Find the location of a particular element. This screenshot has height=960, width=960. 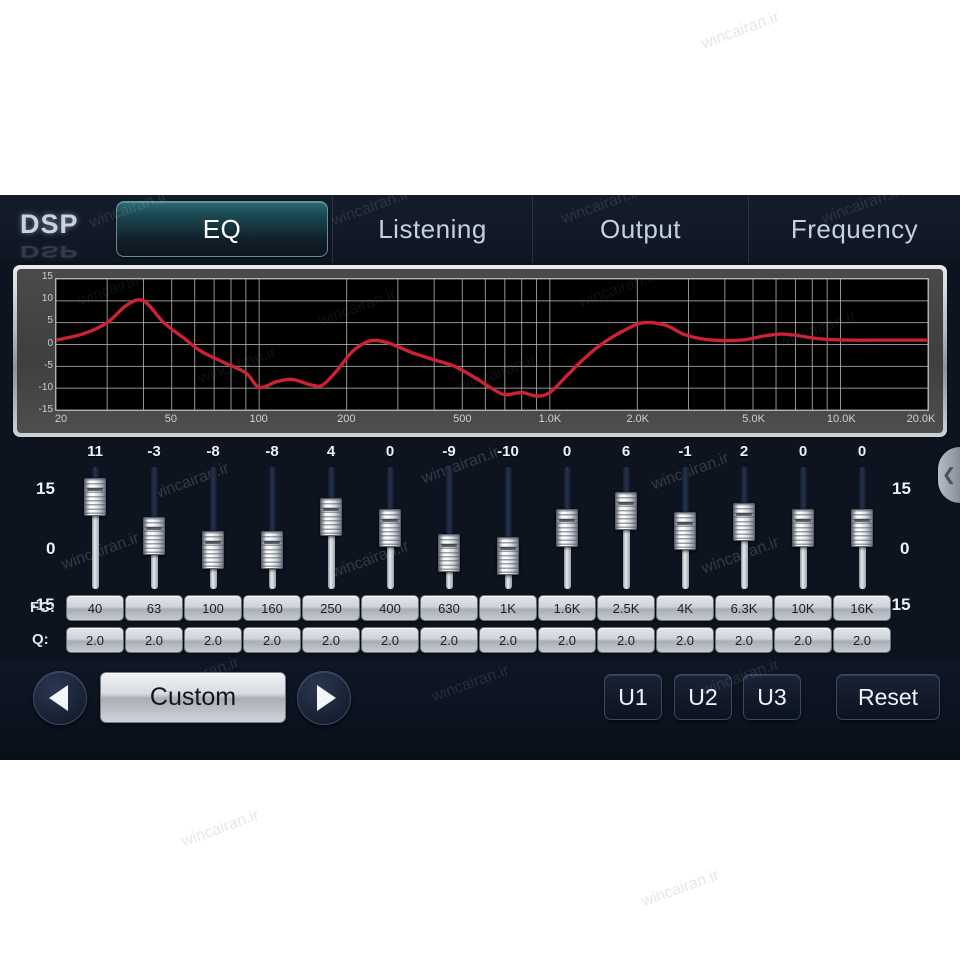

eq-curve-svg is located at coordinates (492, 344).